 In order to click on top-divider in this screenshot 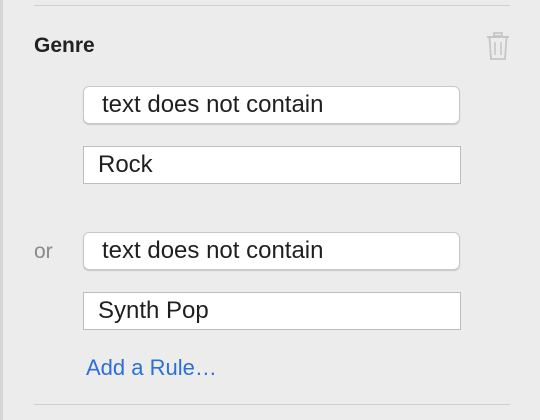, I will do `click(272, 5)`.